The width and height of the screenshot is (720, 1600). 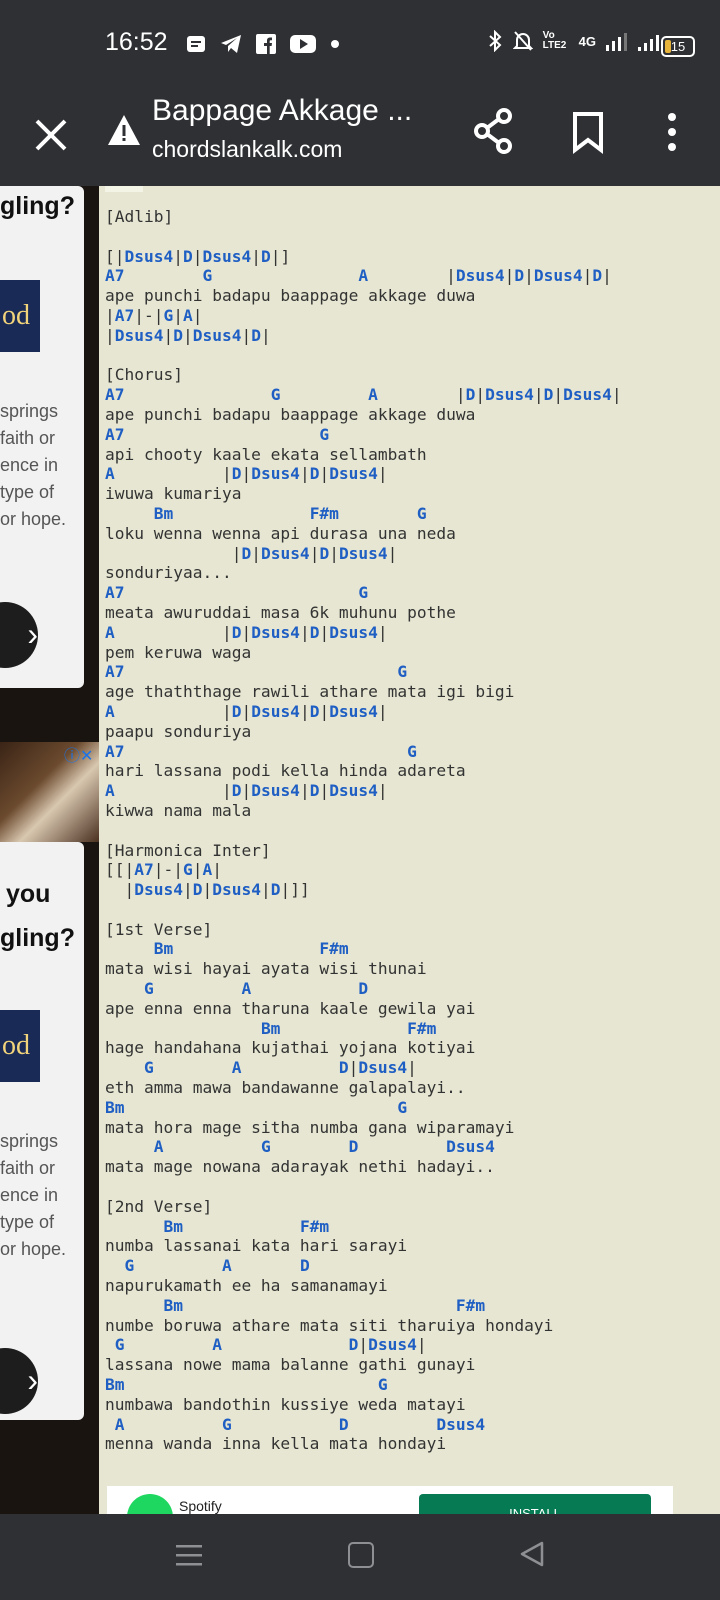 What do you see at coordinates (290, 1008) in the screenshot?
I see `song-line: ape enna enna tharuna kaale gewila yai` at bounding box center [290, 1008].